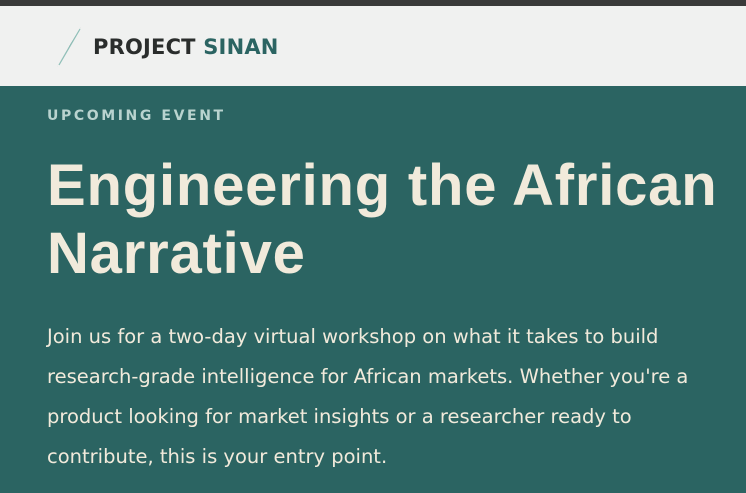 The width and height of the screenshot is (746, 493). I want to click on brand-name: PROJECT SINAN, so click(186, 47).